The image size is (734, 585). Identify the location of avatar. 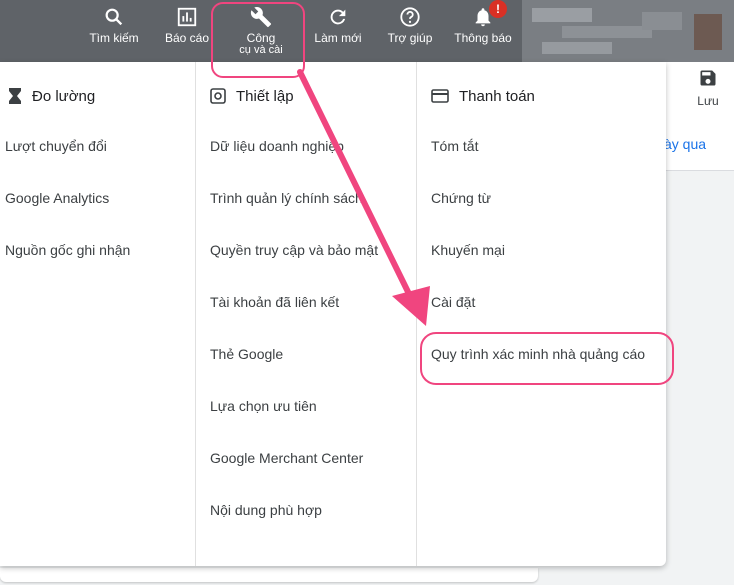
(708, 32).